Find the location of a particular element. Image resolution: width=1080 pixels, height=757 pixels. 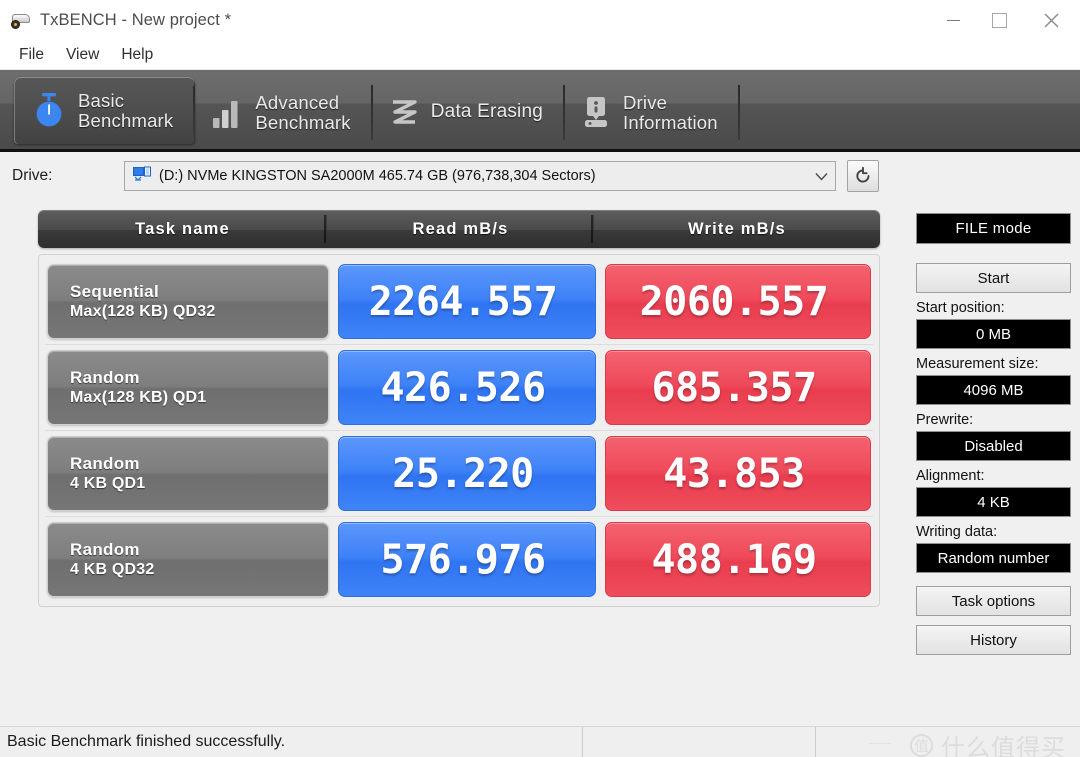

column-header-read: Read mB/s is located at coordinates (460, 229).